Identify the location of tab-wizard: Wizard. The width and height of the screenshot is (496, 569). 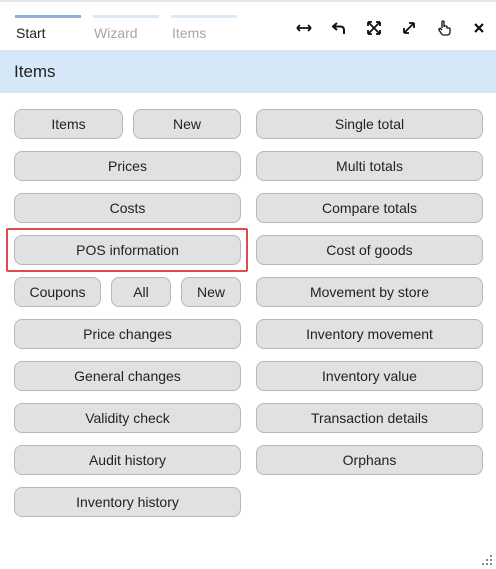
(126, 28).